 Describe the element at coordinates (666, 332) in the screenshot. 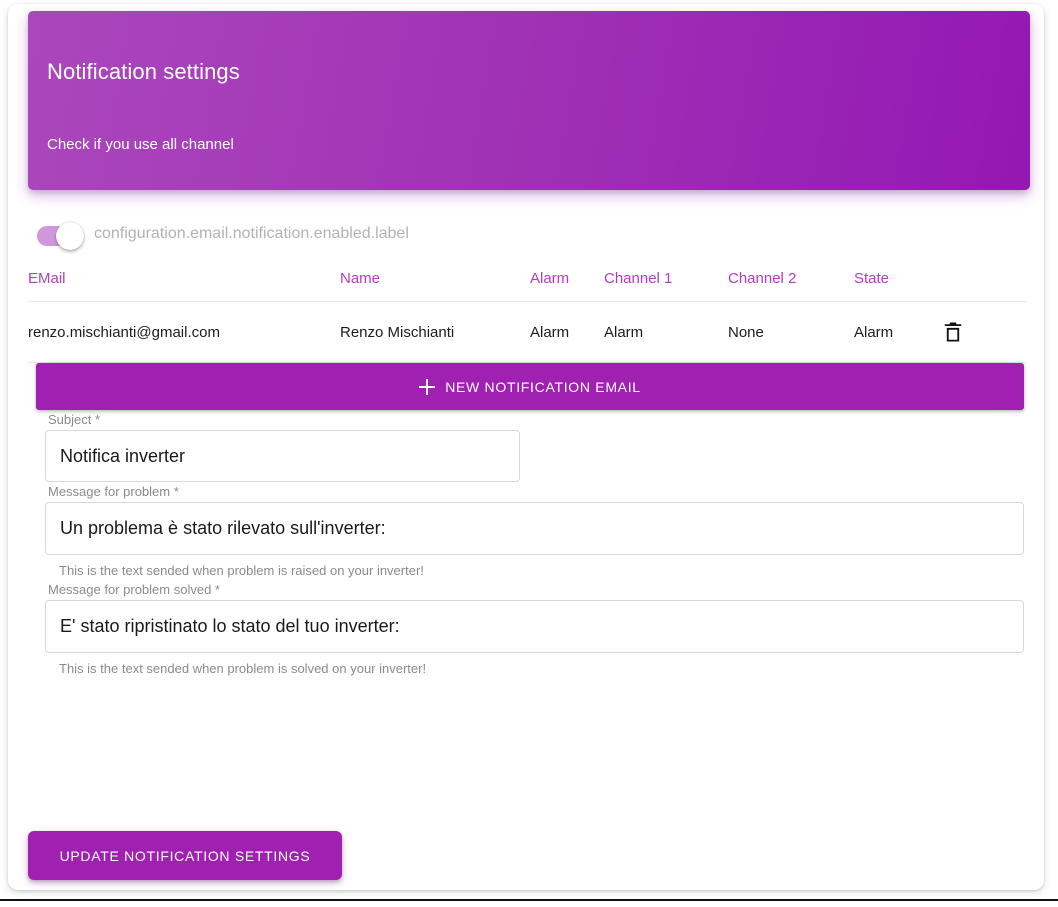

I see `cell-channel-1: Alarm` at that location.